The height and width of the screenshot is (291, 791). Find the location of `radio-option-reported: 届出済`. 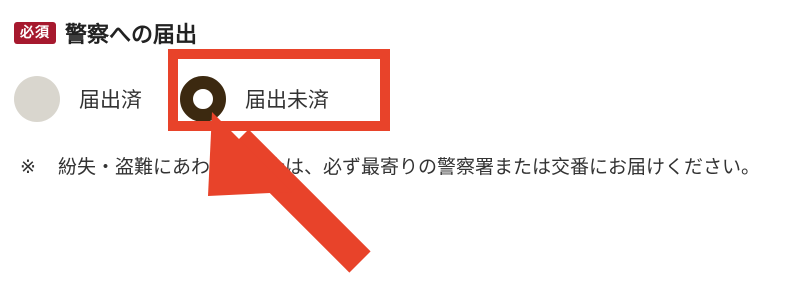

radio-option-reported: 届出済 is located at coordinates (78, 99).